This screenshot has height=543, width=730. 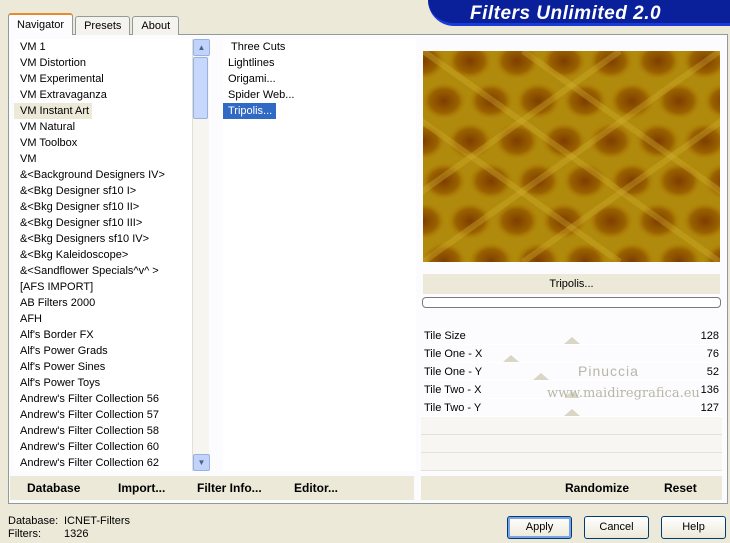 I want to click on chevron-up-icon: ▲, so click(x=201, y=47).